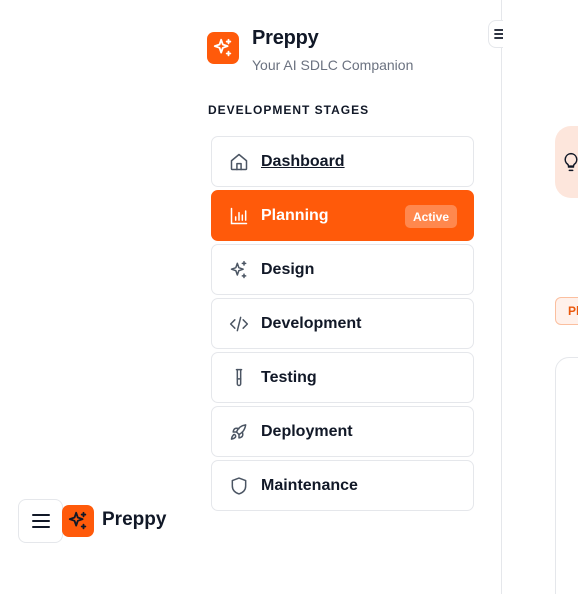  I want to click on code-icon, so click(239, 324).